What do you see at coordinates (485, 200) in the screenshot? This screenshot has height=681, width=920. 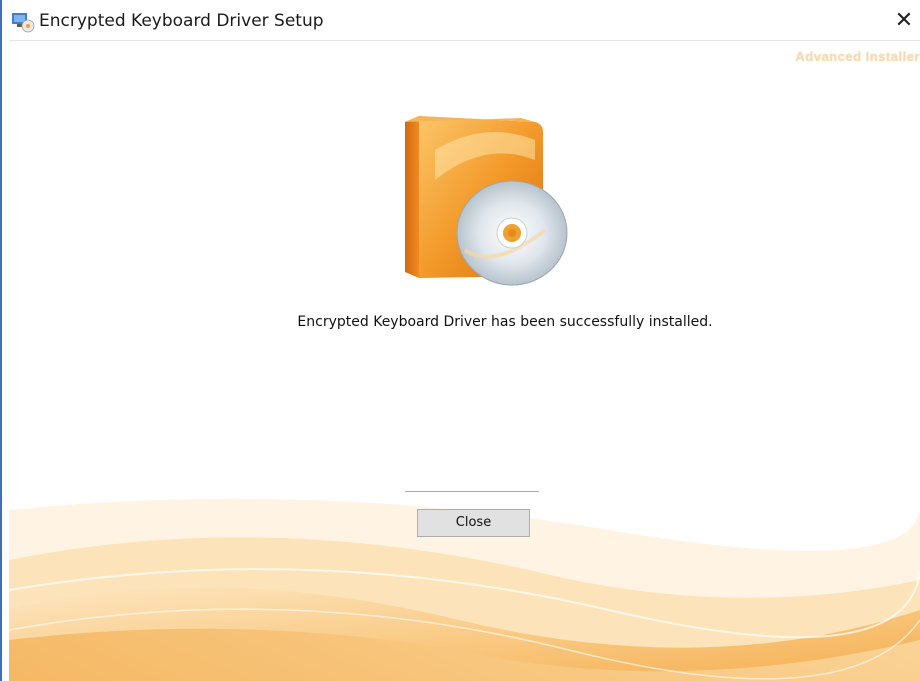 I see `software-box-cd-icon` at bounding box center [485, 200].